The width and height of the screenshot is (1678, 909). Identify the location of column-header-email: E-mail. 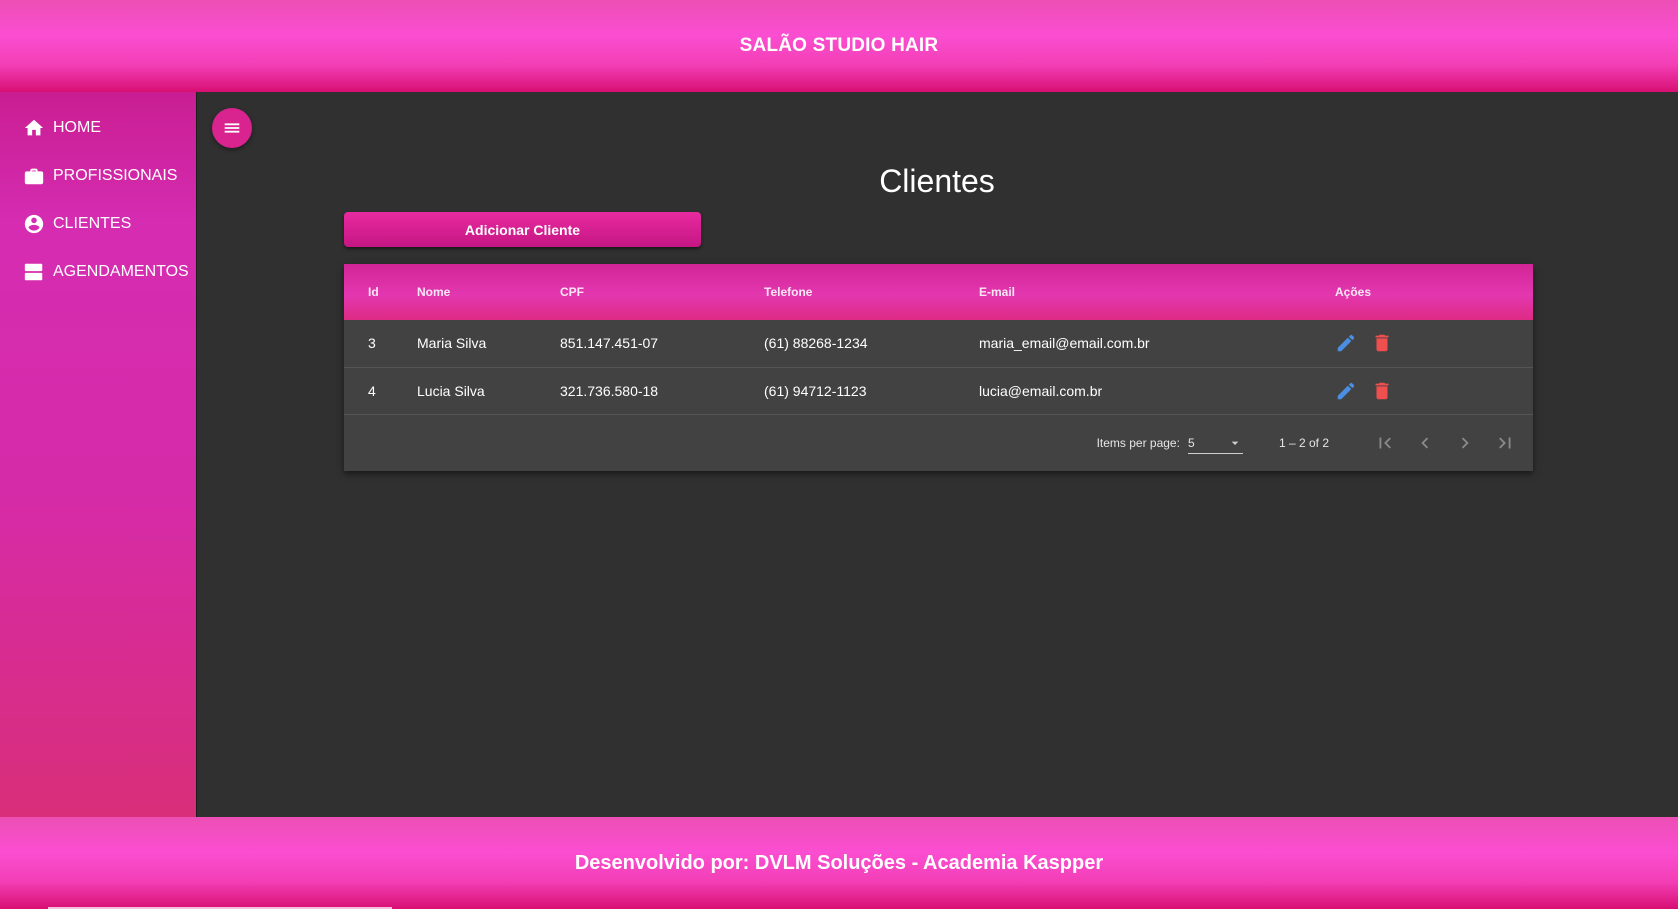
(997, 292).